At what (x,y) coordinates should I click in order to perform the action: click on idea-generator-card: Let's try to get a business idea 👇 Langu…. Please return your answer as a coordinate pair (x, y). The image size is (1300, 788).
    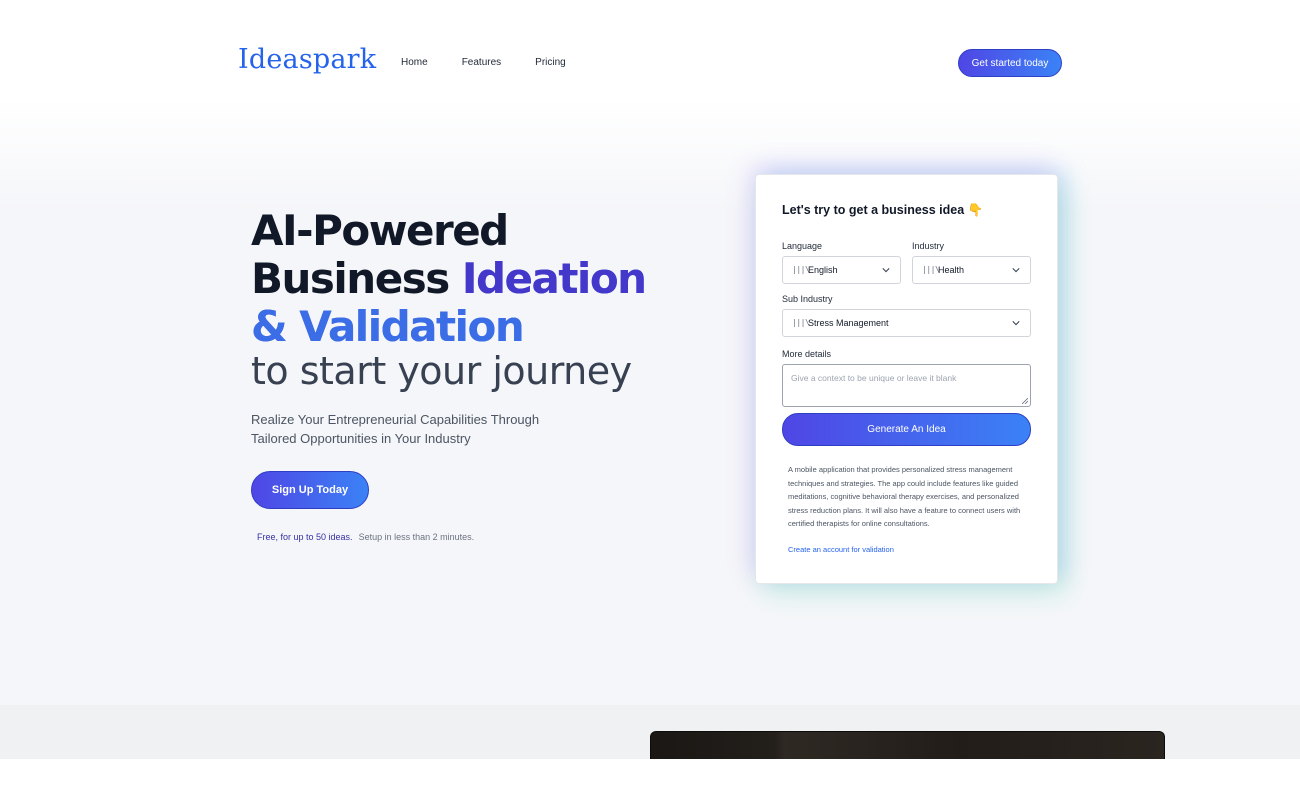
    Looking at the image, I should click on (906, 379).